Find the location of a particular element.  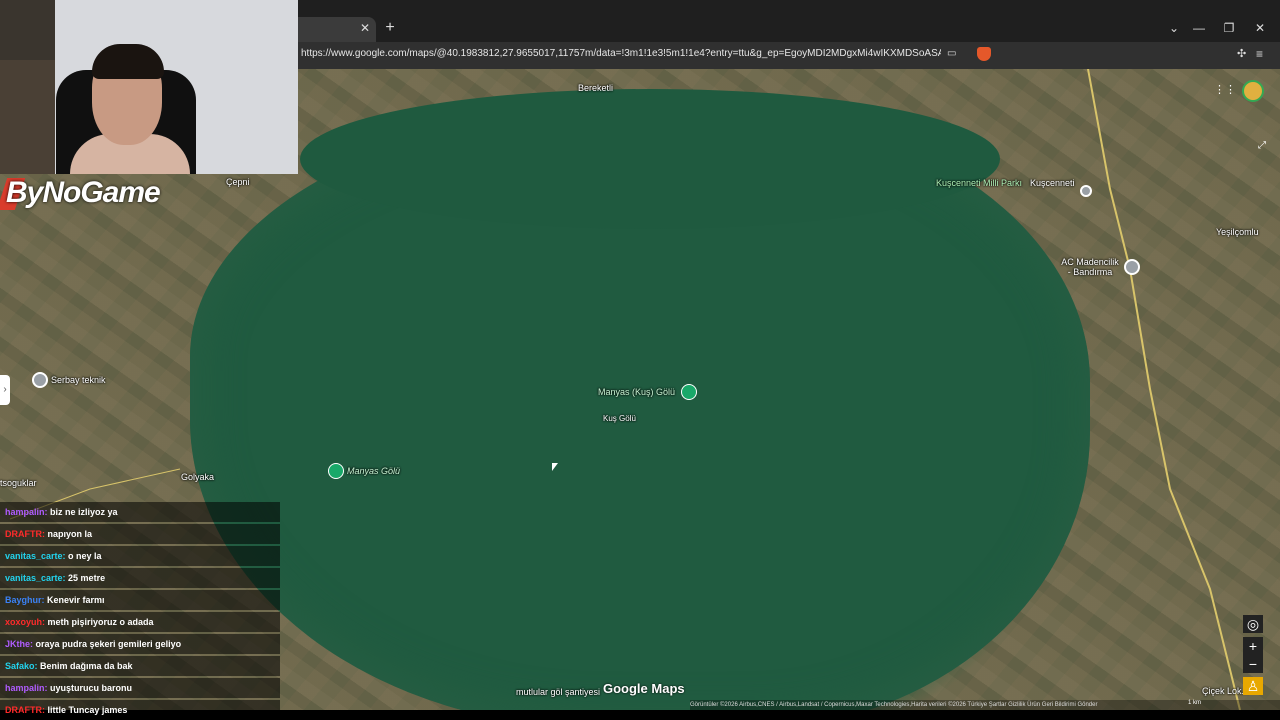

chat-text: little Tuncay james is located at coordinates (87, 710).